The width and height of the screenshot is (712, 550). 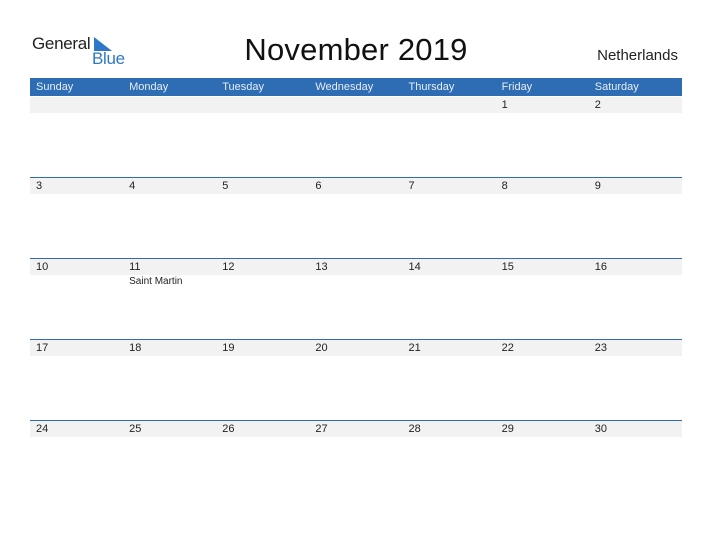 What do you see at coordinates (169, 267) in the screenshot?
I see `day-number: 11` at bounding box center [169, 267].